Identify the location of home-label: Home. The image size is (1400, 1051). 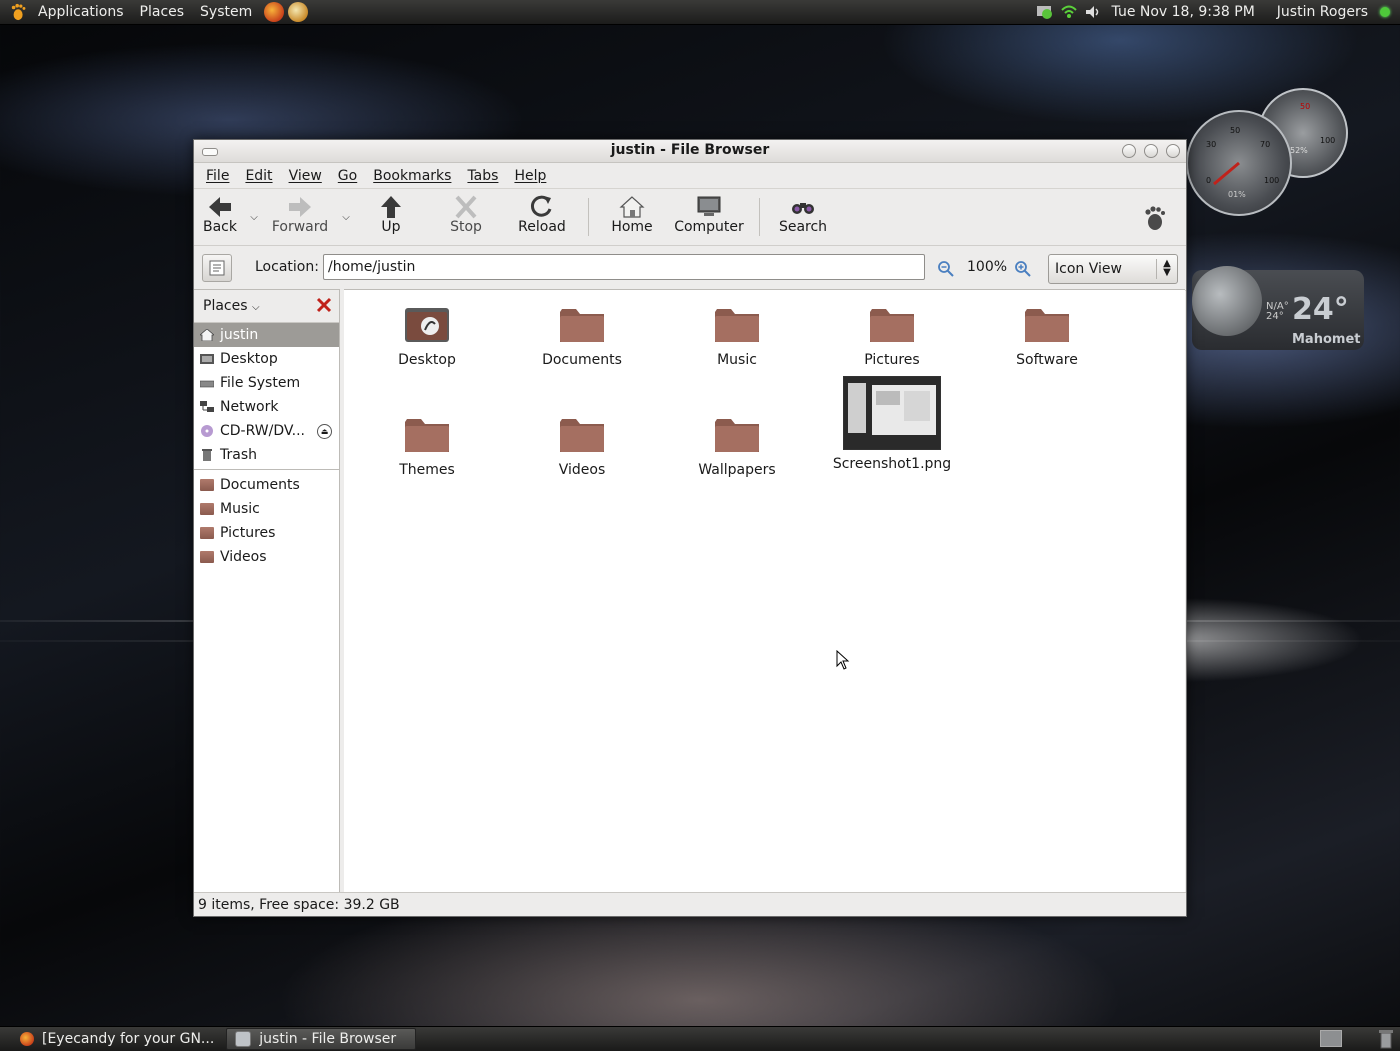
(632, 227).